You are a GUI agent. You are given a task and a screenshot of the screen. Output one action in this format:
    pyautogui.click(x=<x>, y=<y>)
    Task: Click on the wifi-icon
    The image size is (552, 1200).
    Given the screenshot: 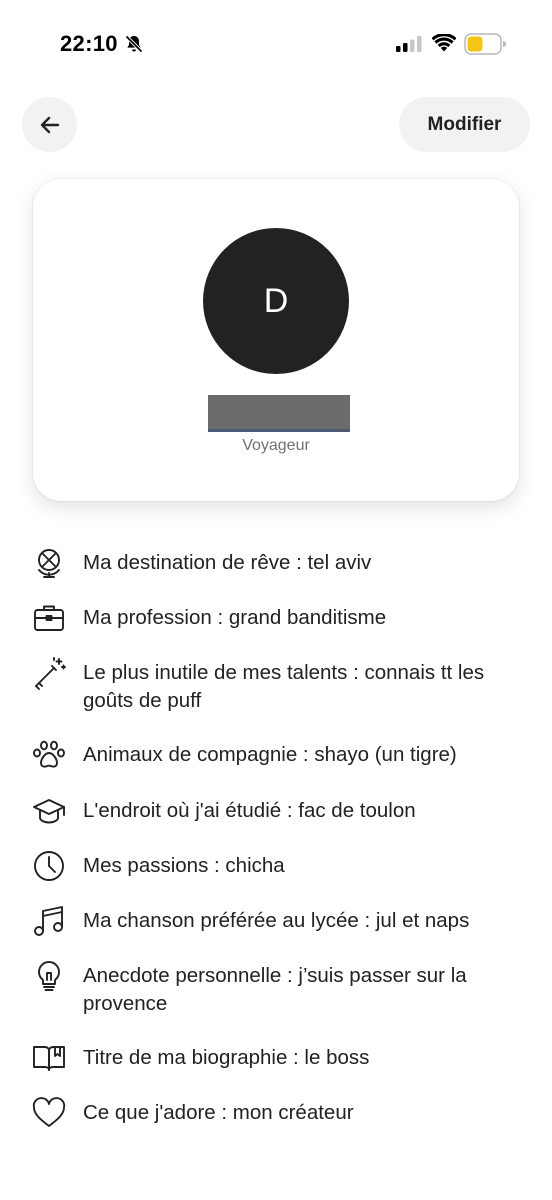 What is the action you would take?
    pyautogui.click(x=444, y=43)
    